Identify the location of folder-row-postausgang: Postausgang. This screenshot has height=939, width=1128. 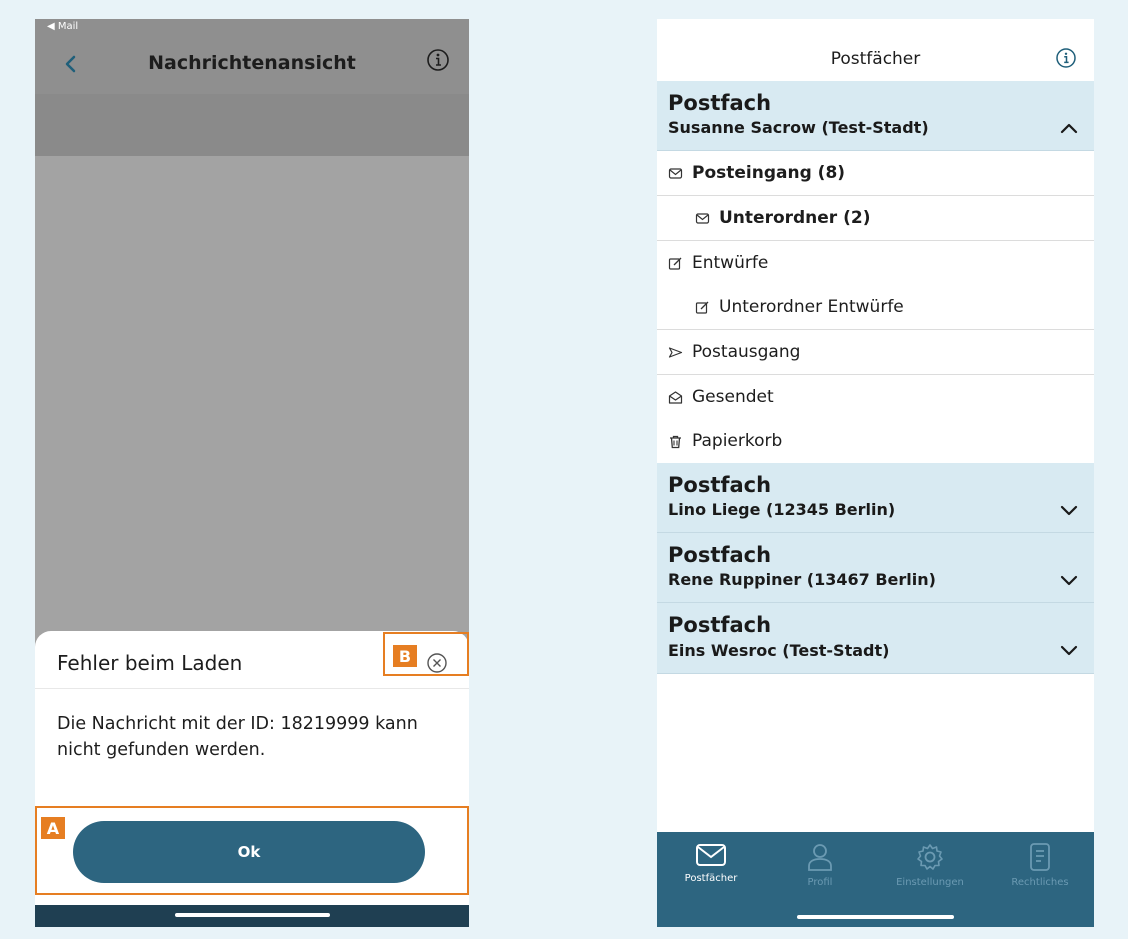
(875, 352).